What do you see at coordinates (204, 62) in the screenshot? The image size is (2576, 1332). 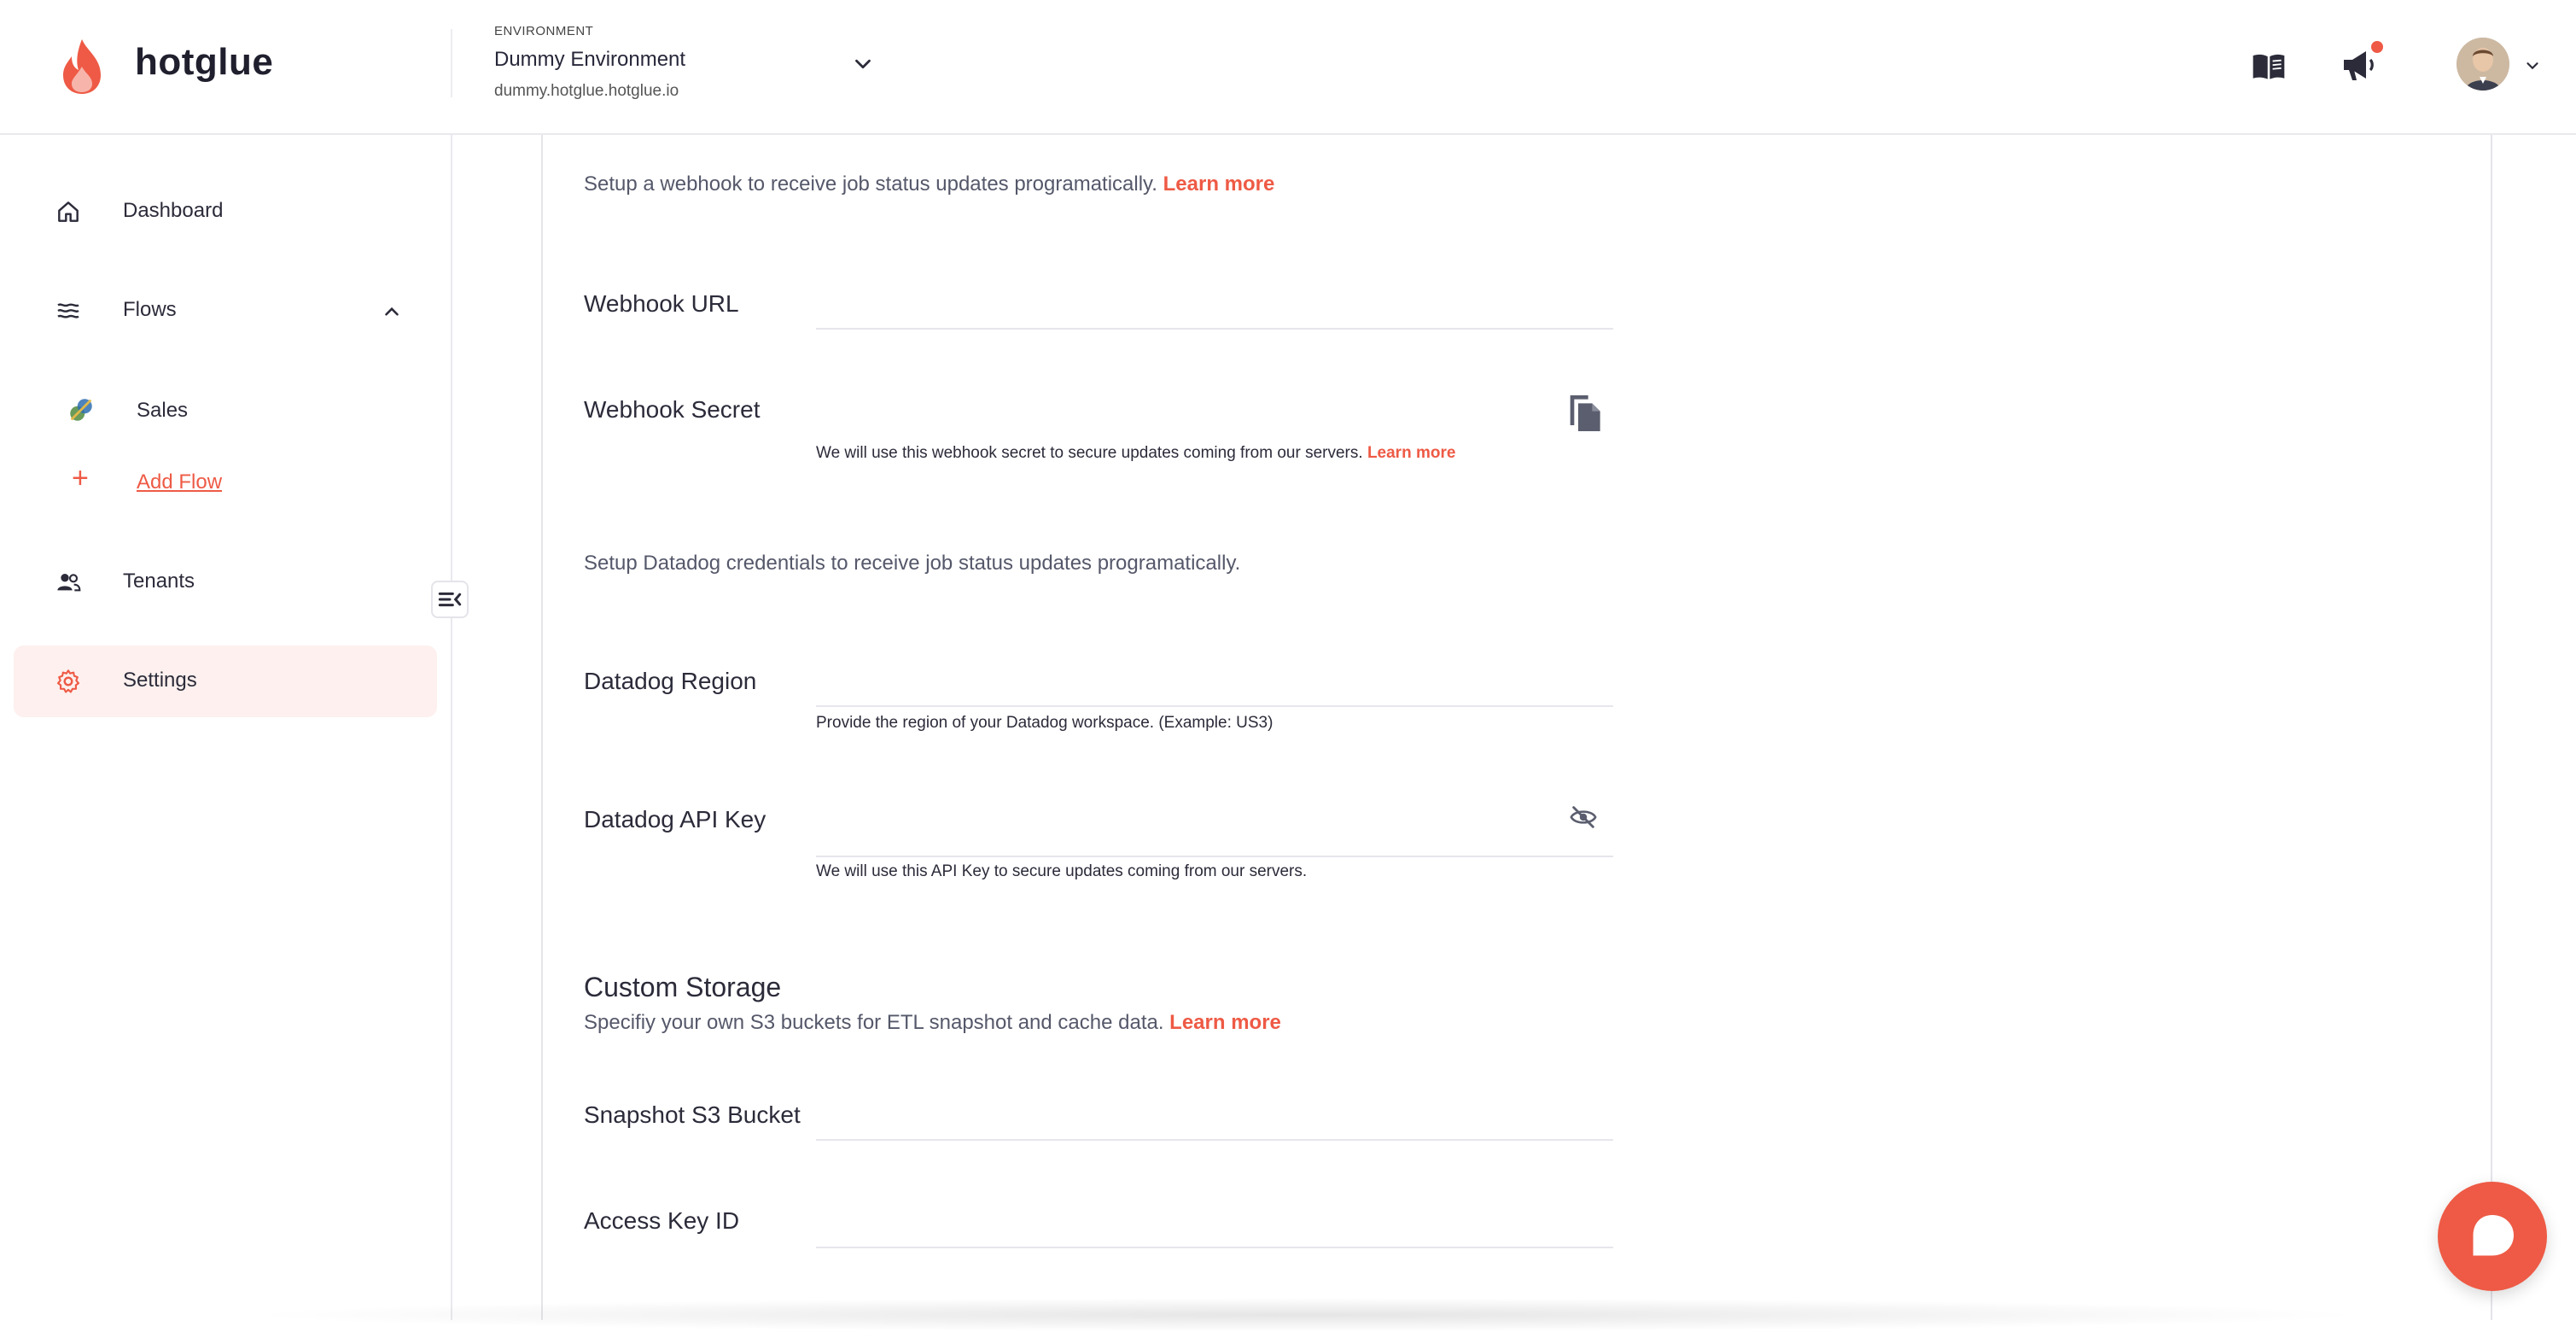 I see `brand-name: hotglue` at bounding box center [204, 62].